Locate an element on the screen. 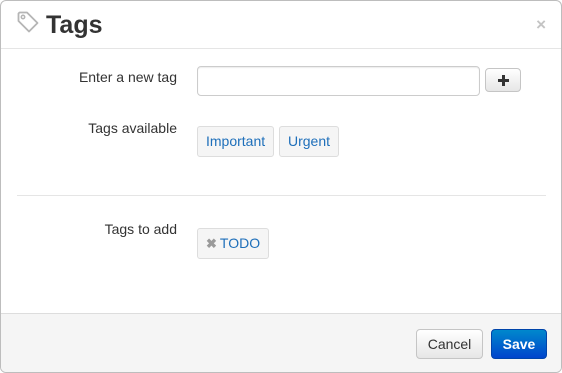 The image size is (562, 373). add-tag-button is located at coordinates (503, 80).